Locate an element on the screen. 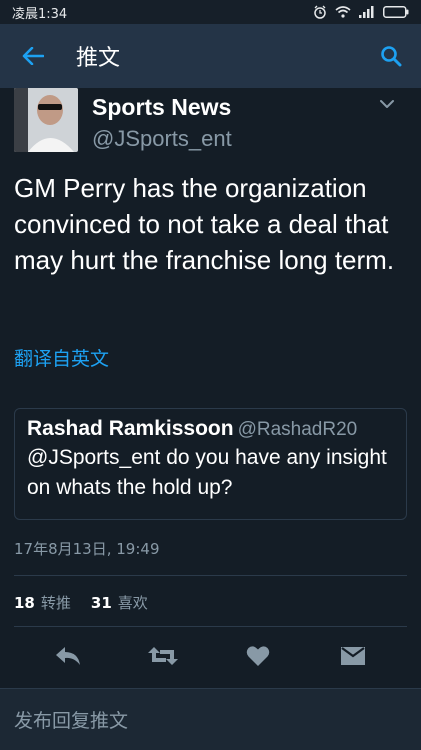 Image resolution: width=421 pixels, height=750 pixels. author-name: Sports News is located at coordinates (161, 107).